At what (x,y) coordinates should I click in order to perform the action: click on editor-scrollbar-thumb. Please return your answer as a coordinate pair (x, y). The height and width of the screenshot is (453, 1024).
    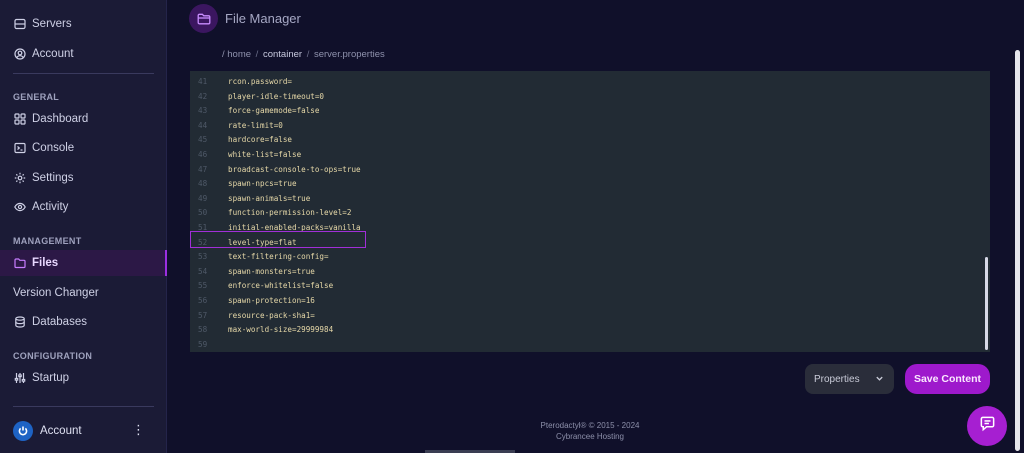
    Looking at the image, I should click on (986, 303).